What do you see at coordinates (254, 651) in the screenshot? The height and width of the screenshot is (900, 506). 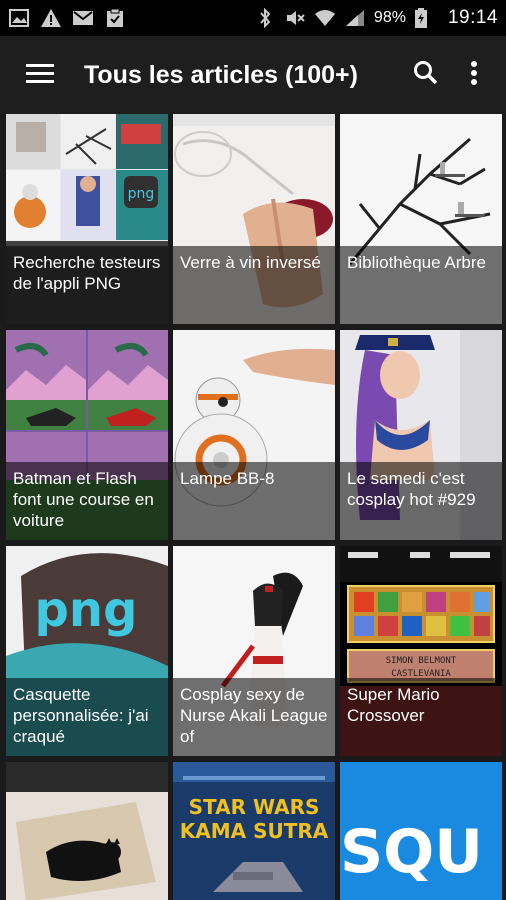 I see `article-card: Cosplay sexy de Nurse Akali League of` at bounding box center [254, 651].